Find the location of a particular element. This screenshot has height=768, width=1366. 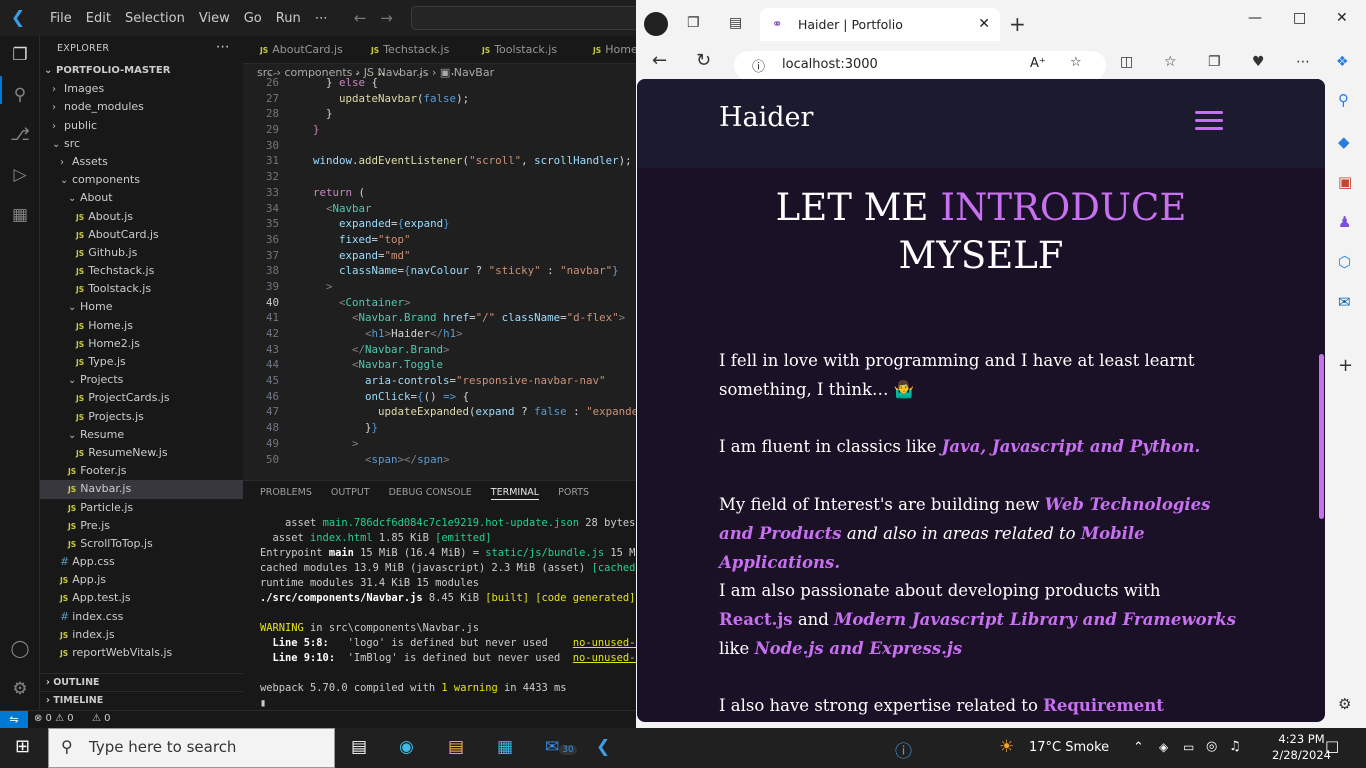

file-item: JS ResumeNew.js is located at coordinates (141, 453).